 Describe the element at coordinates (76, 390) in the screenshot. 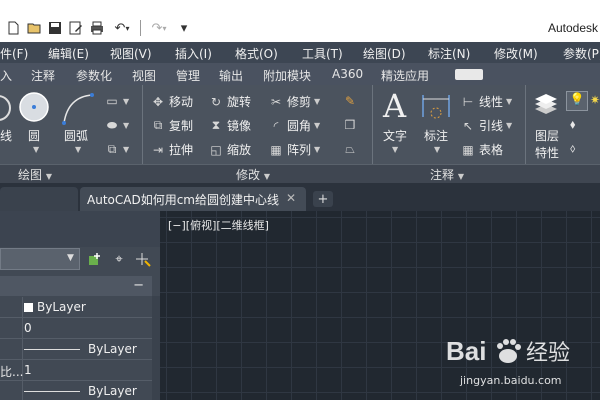

I see `property-row-lineweight: ByLayer` at that location.